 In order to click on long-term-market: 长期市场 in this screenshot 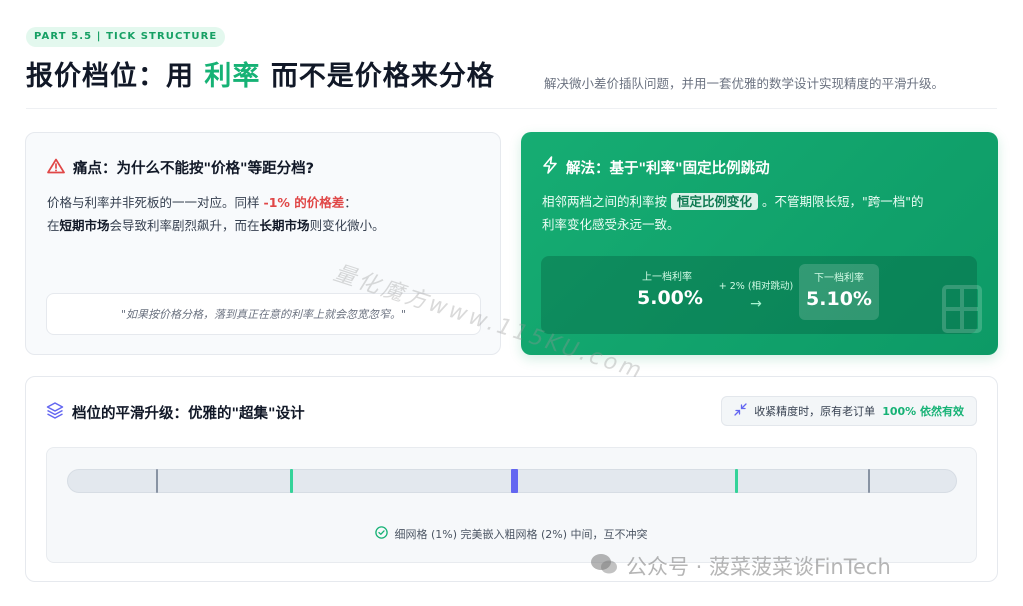, I will do `click(284, 225)`.